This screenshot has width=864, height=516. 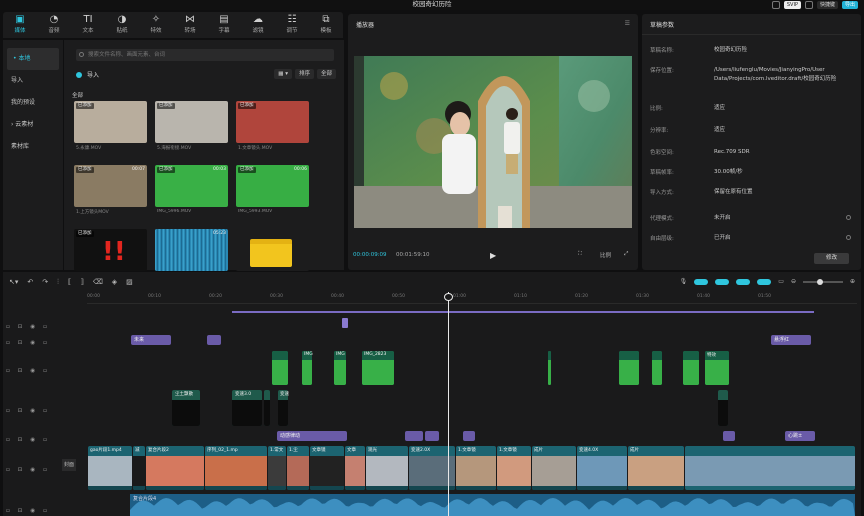 I want to click on mic-icon: 🎙, so click(x=684, y=281).